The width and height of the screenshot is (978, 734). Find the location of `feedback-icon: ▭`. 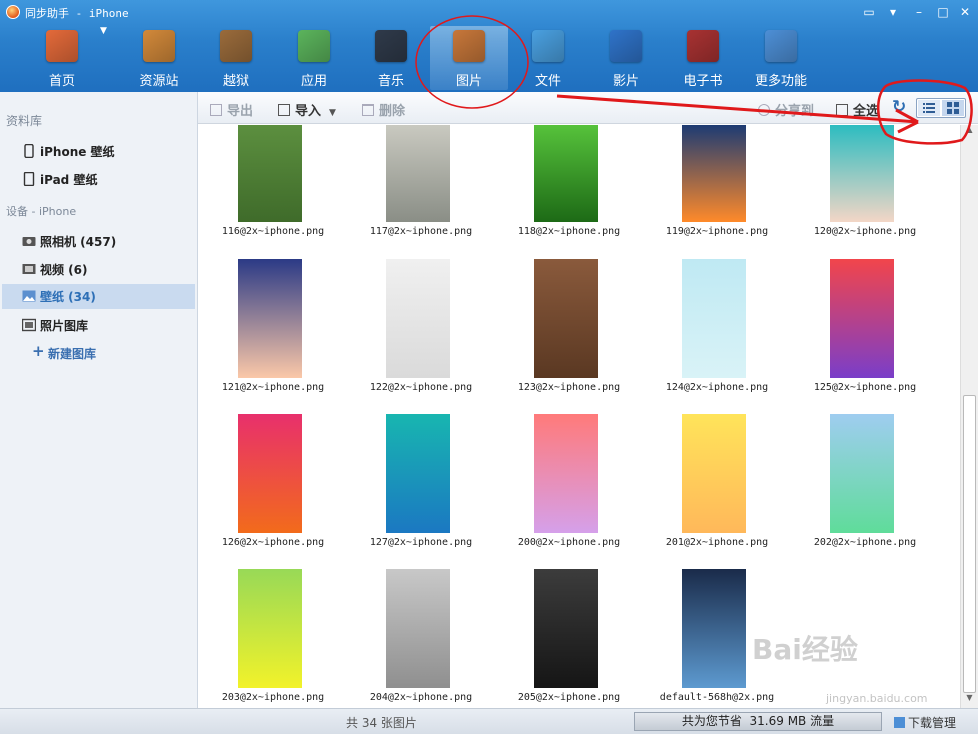

feedback-icon: ▭ is located at coordinates (869, 12).